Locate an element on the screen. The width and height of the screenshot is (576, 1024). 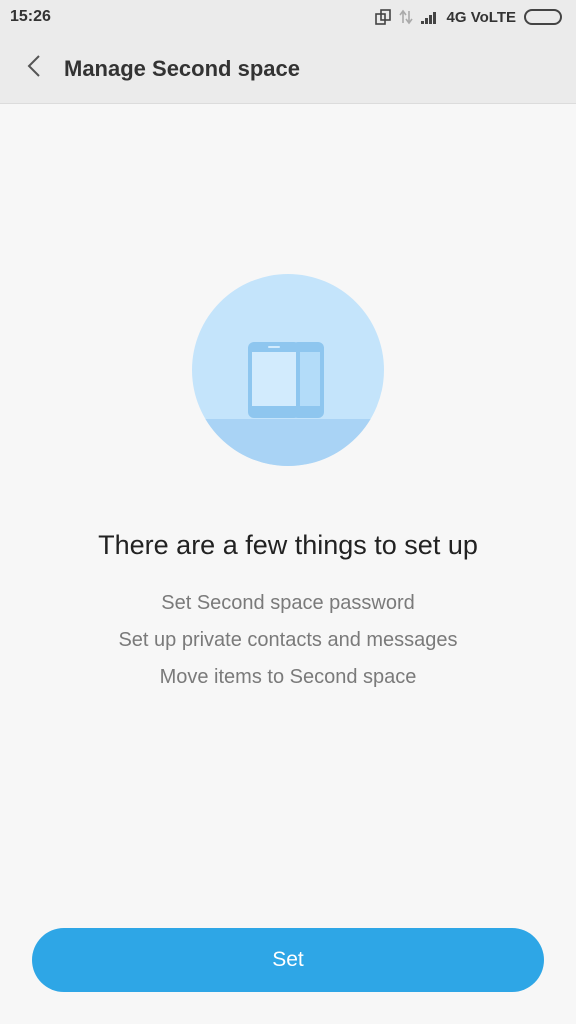
setup-heading: There are a few things to set up is located at coordinates (288, 545).